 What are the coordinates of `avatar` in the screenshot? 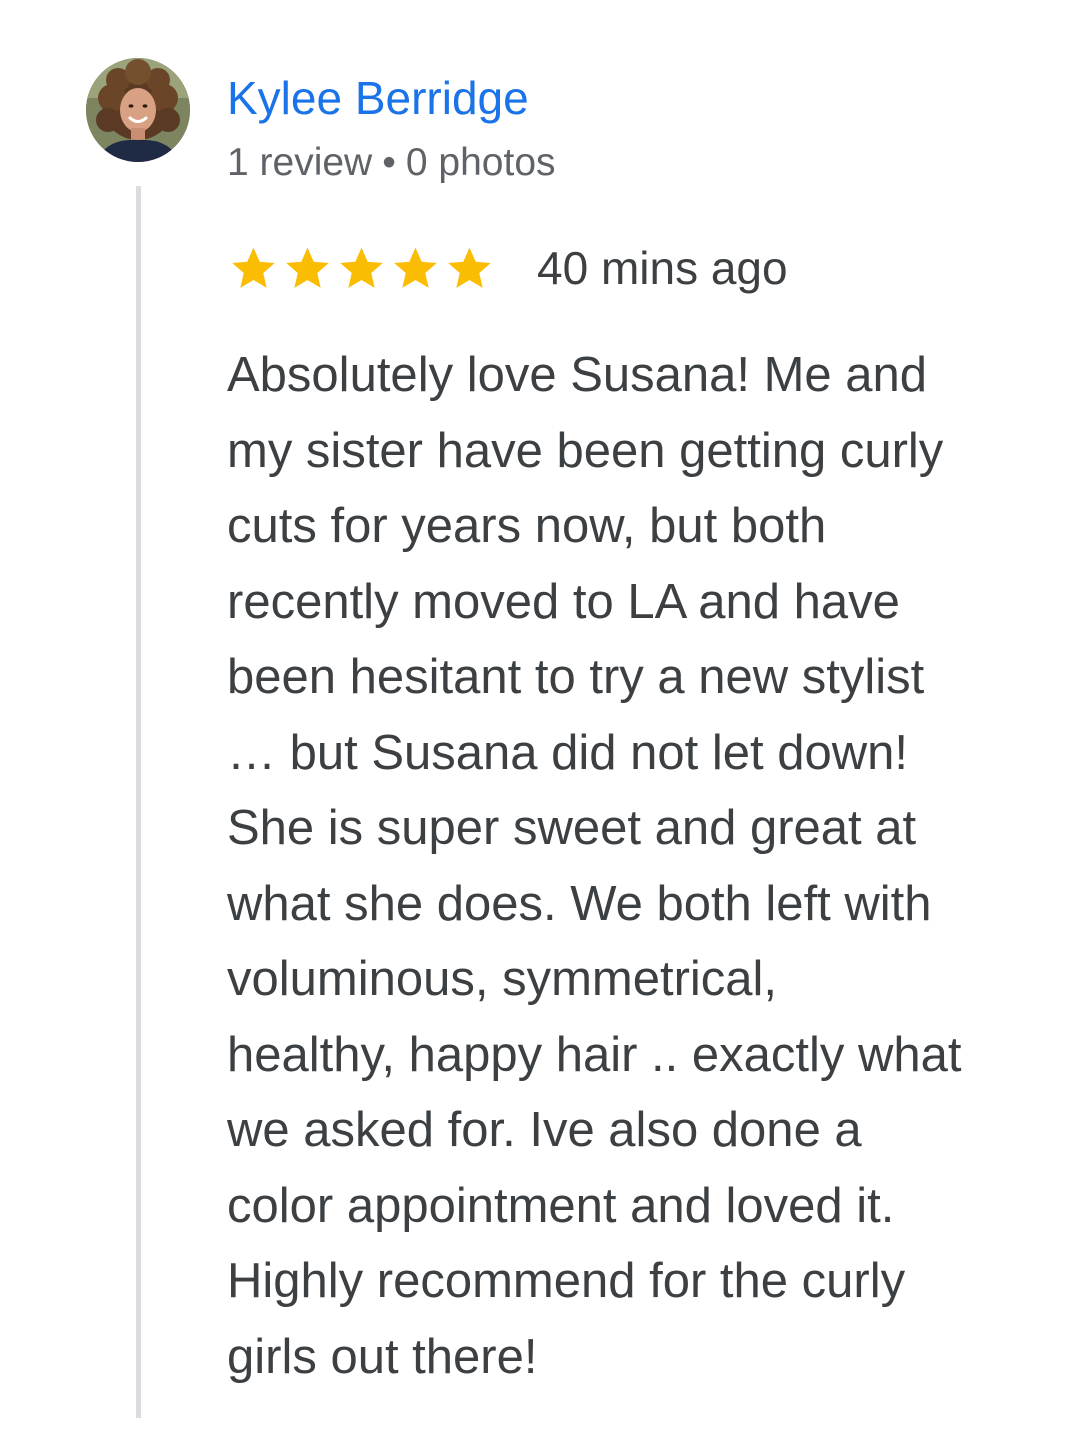 It's located at (138, 110).